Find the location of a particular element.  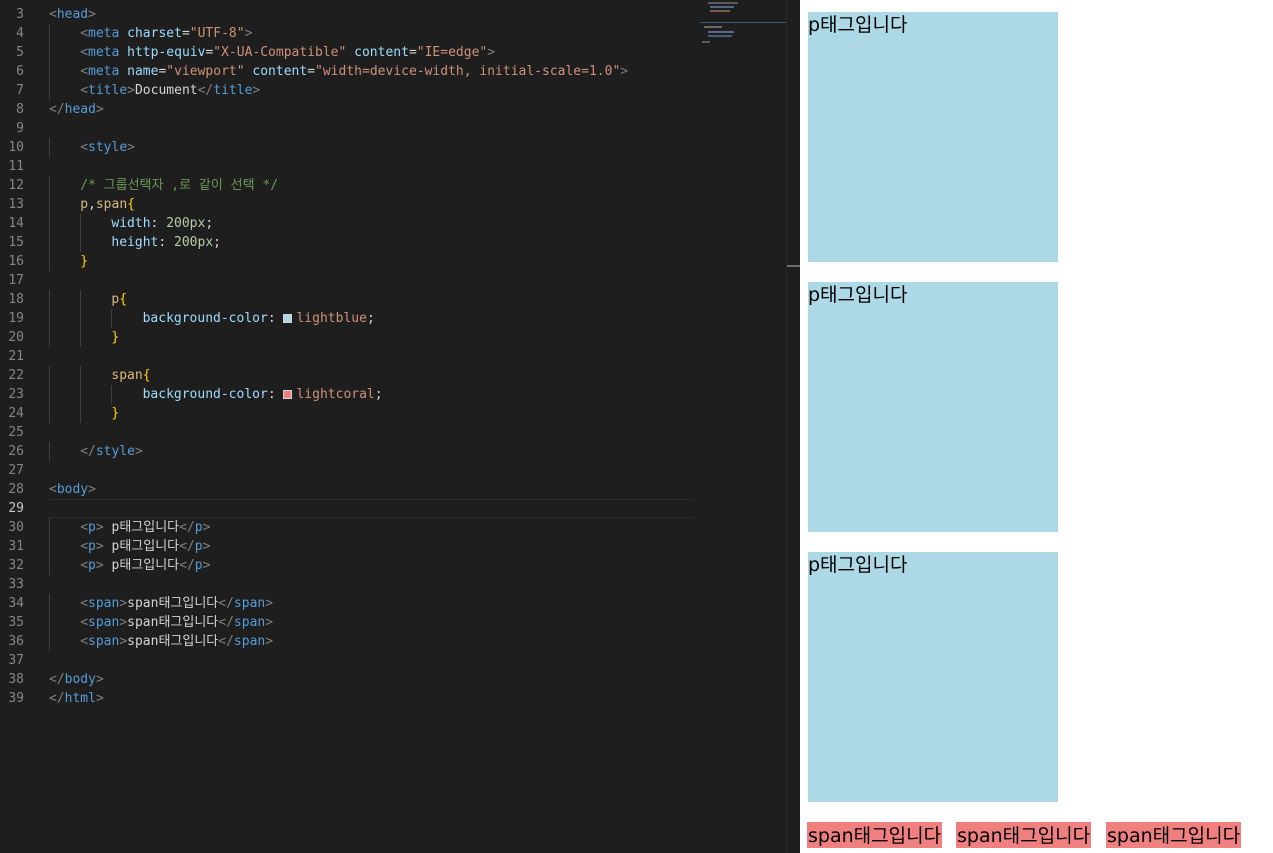

code-line: 4 <meta charset="UTF-8"> is located at coordinates (350, 33).